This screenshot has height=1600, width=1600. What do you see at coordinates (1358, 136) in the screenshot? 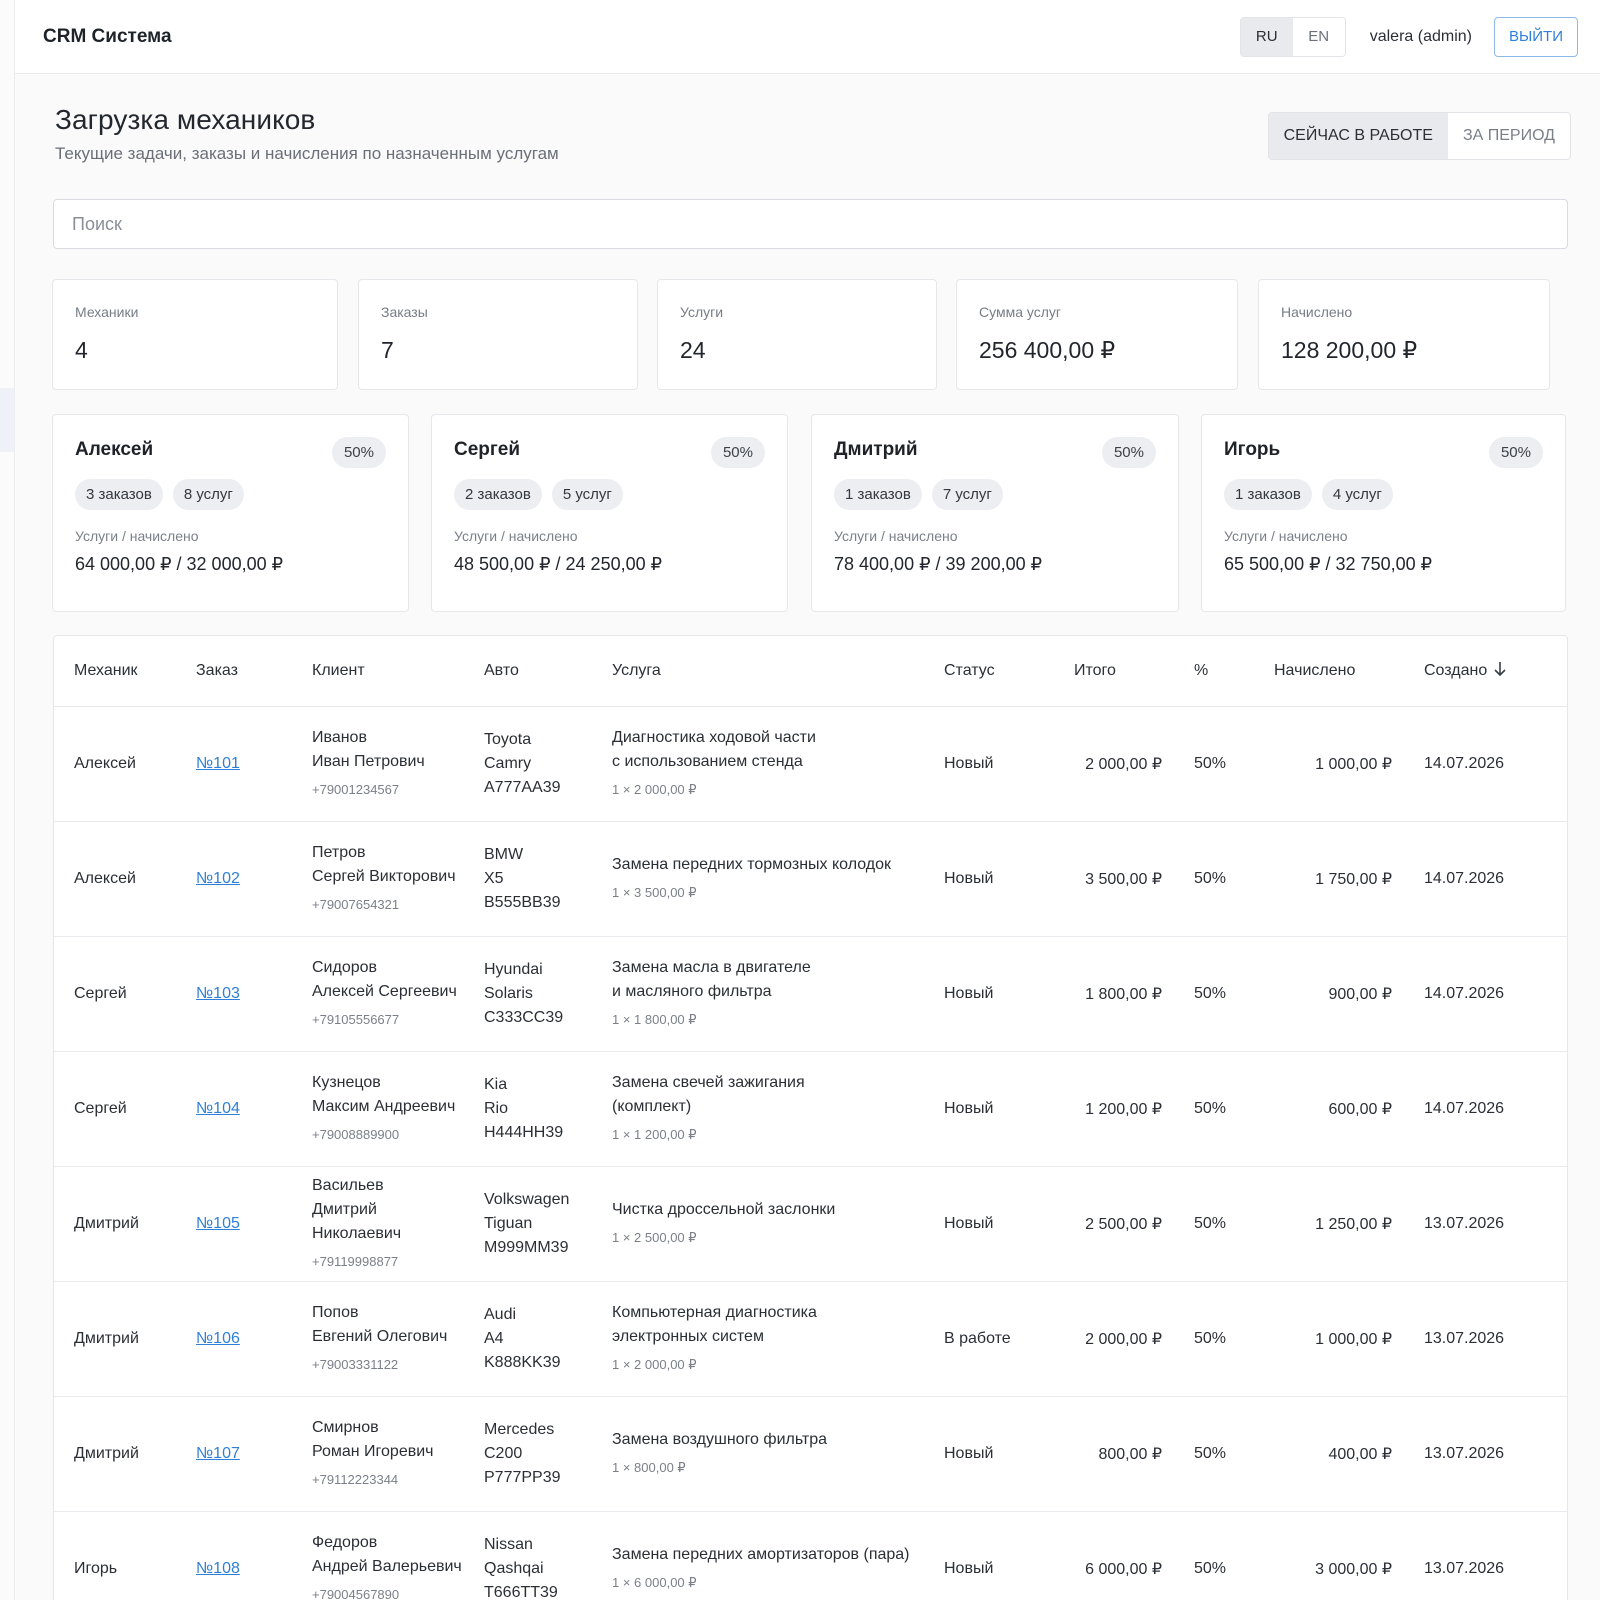
I see `mode-now-button: СЕЙЧАС В РАБОТЕ` at bounding box center [1358, 136].